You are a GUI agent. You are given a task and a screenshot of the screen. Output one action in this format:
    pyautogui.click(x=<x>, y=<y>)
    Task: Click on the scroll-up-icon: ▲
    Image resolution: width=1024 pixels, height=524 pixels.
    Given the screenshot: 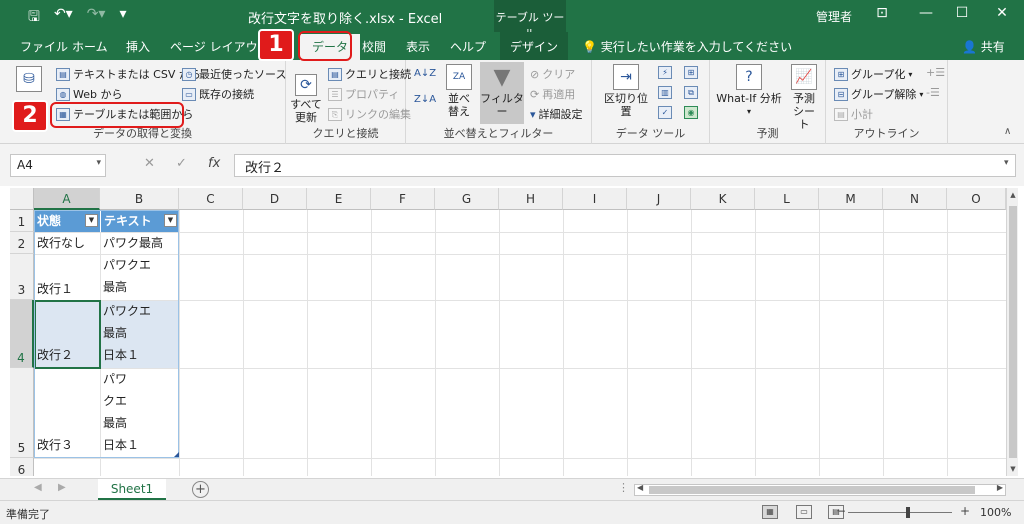 What is the action you would take?
    pyautogui.click(x=1013, y=195)
    